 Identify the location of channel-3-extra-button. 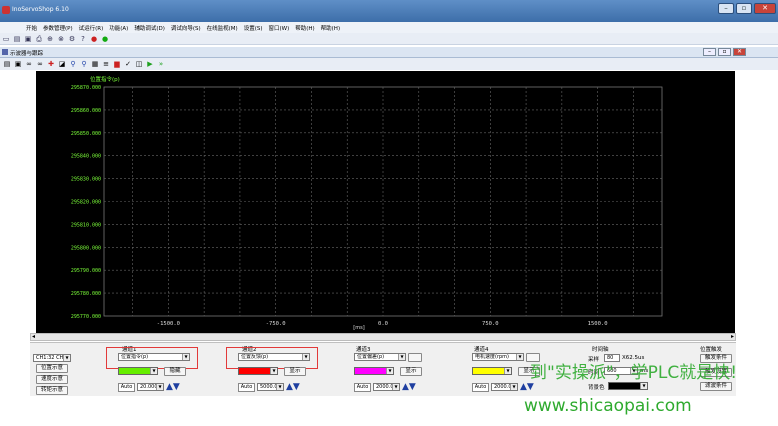
(415, 357).